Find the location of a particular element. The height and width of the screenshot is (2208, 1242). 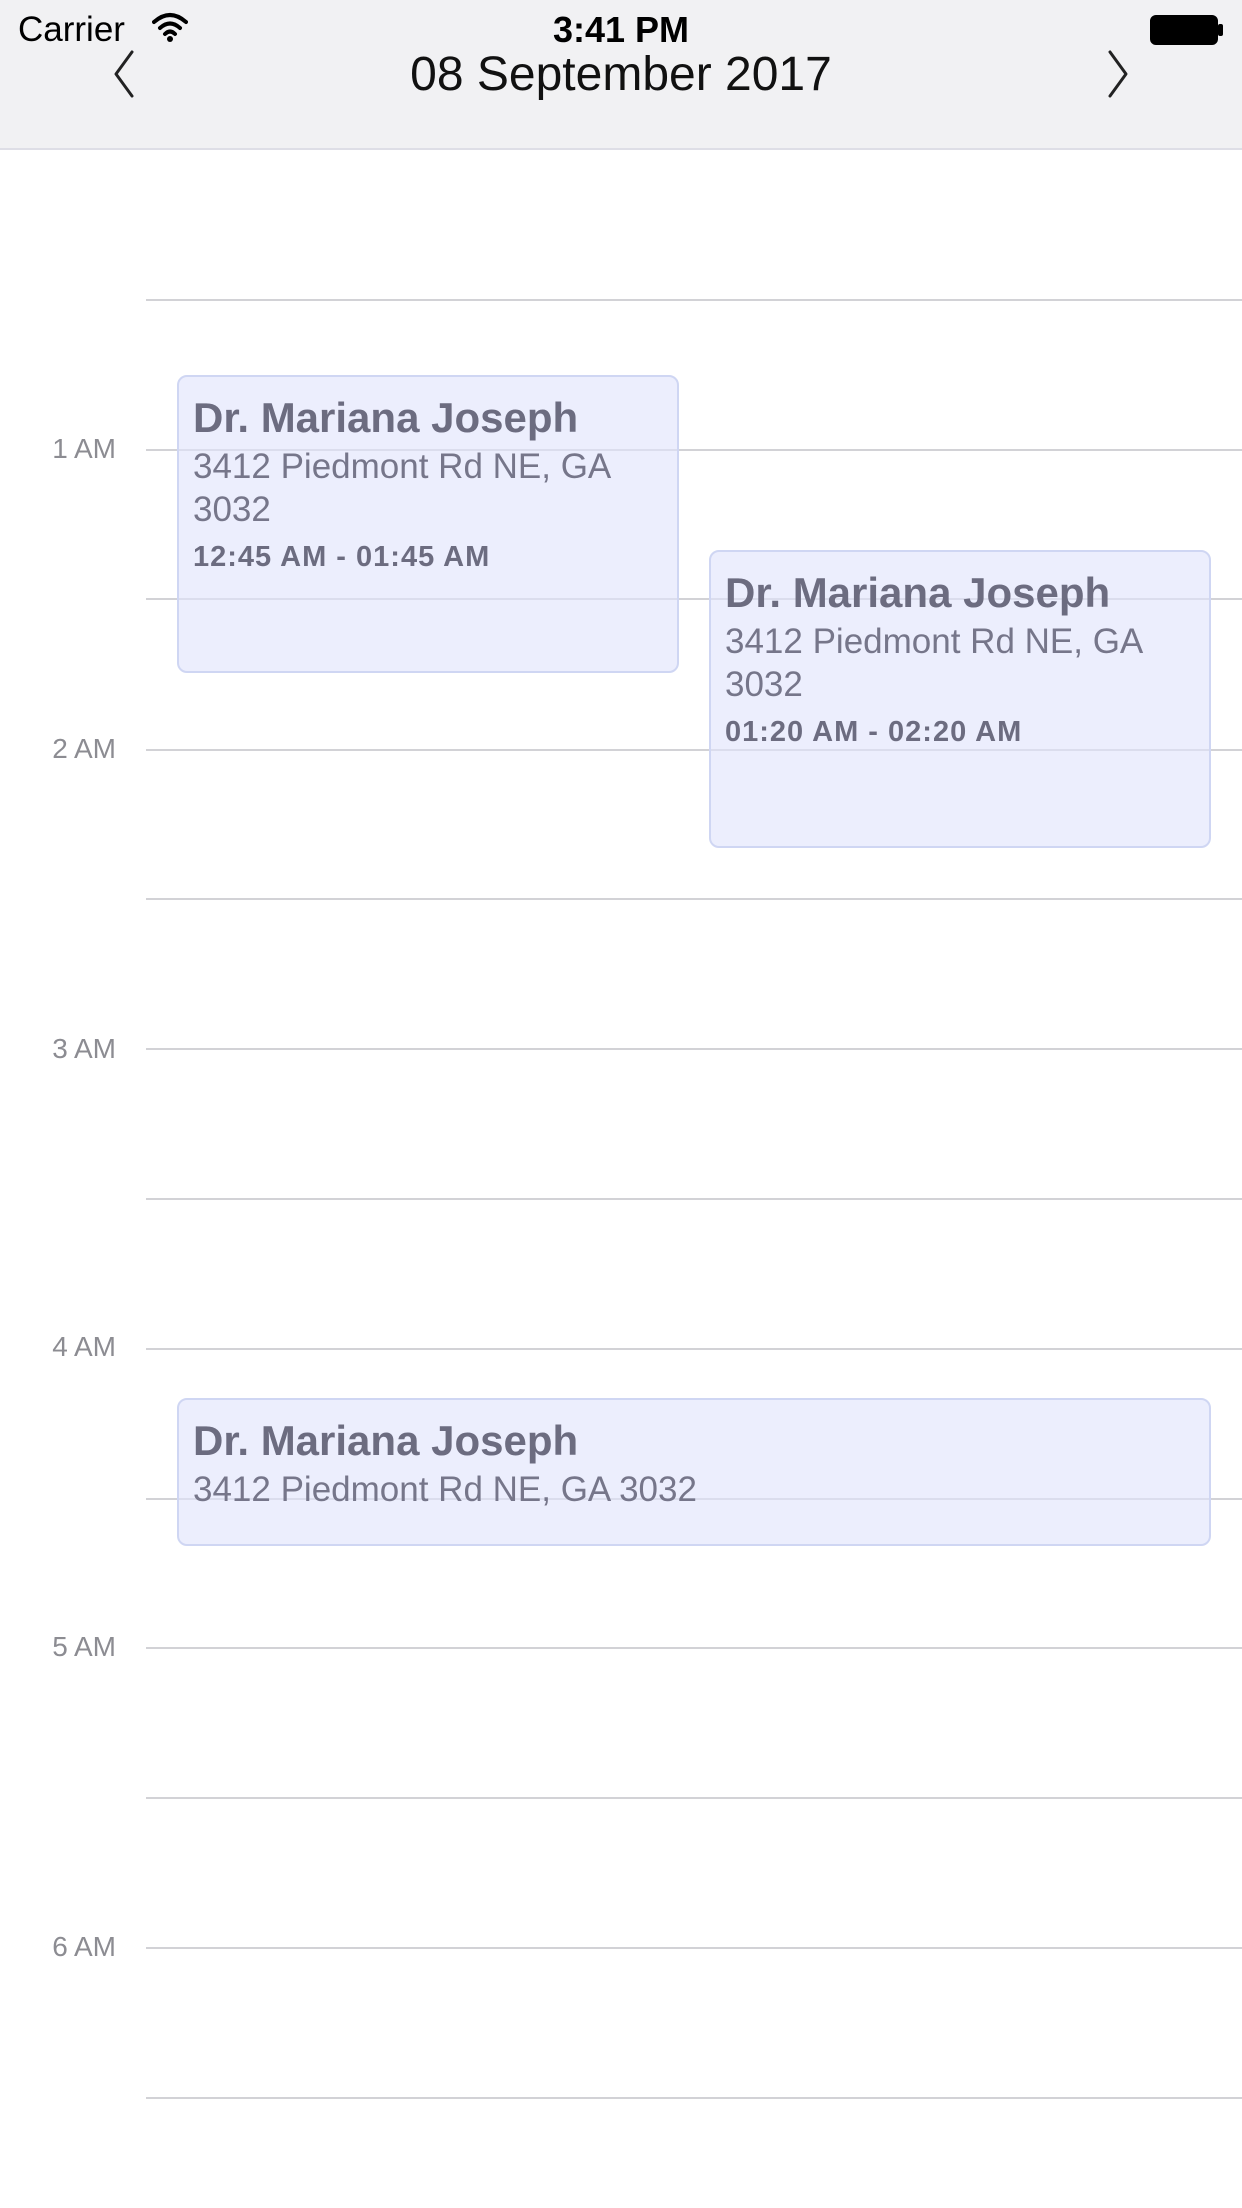

hour-label-4am: 4 AM is located at coordinates (84, 1346).